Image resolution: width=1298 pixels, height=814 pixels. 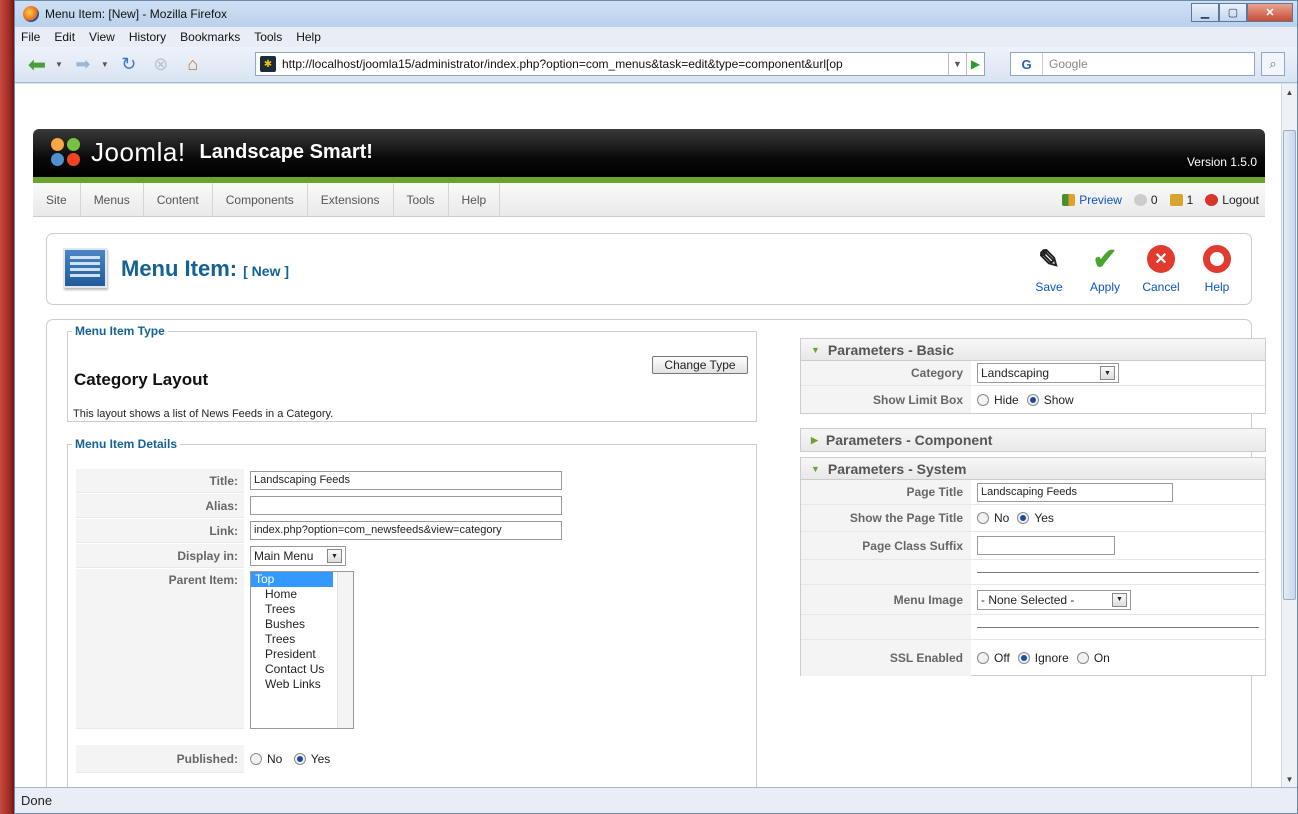 What do you see at coordinates (57, 199) in the screenshot?
I see `admin-menu-site: Site` at bounding box center [57, 199].